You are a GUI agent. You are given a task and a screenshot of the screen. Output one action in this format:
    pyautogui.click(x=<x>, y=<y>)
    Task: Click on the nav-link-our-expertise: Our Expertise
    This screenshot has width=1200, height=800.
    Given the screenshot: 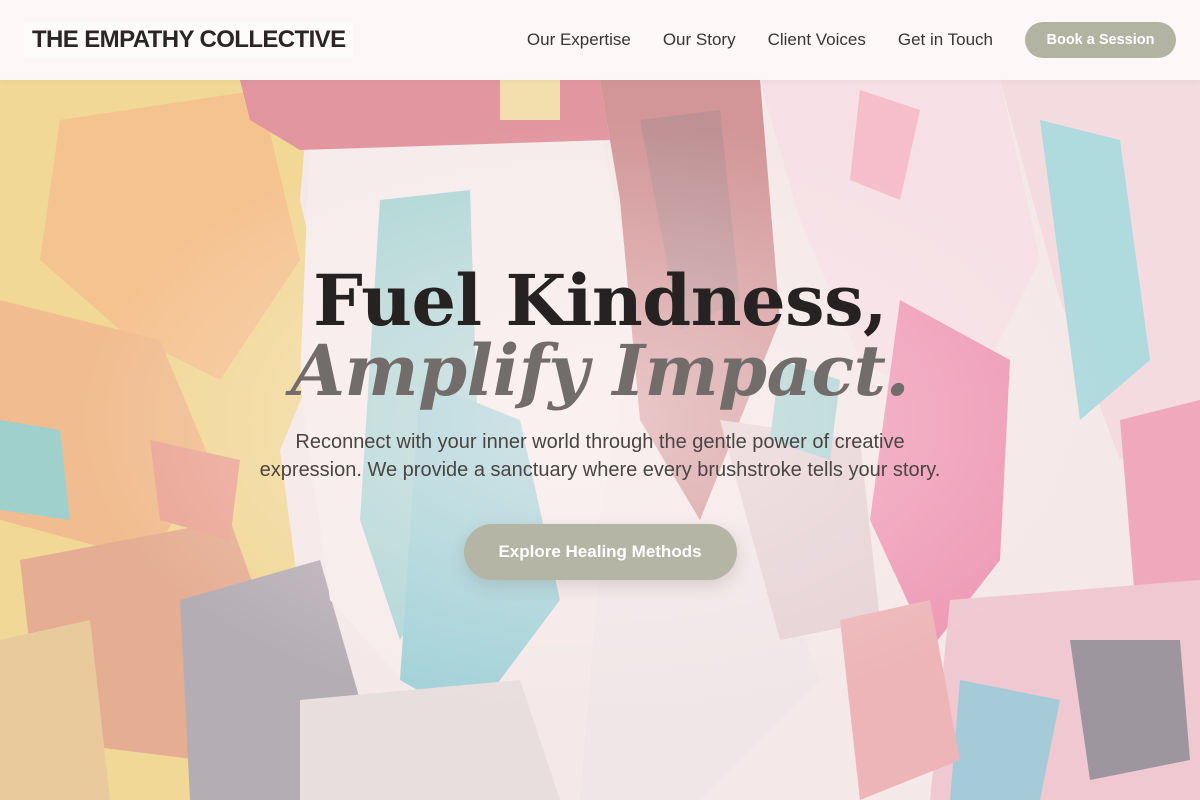 What is the action you would take?
    pyautogui.click(x=579, y=40)
    